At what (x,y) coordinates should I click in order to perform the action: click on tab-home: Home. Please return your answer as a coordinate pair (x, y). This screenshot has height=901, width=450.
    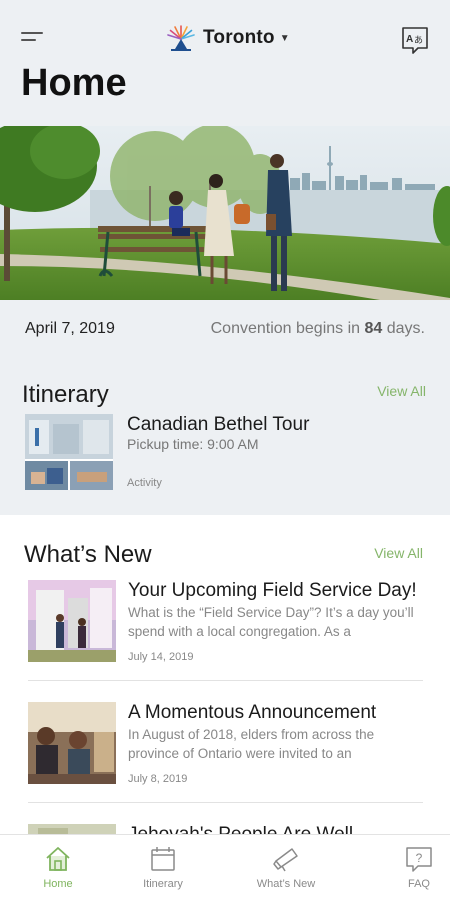
    Looking at the image, I should click on (58, 867).